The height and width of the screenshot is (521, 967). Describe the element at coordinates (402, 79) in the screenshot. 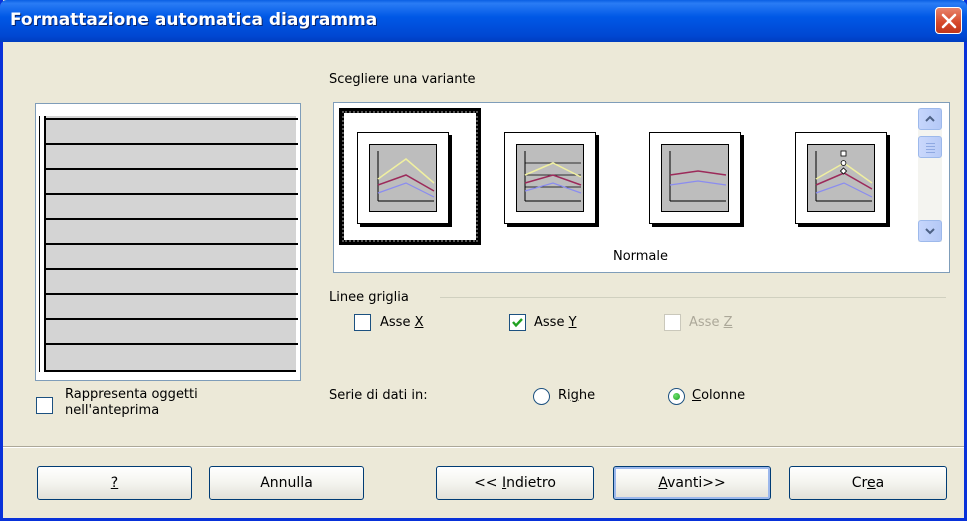

I see `variants-heading: Scegliere una variante` at that location.